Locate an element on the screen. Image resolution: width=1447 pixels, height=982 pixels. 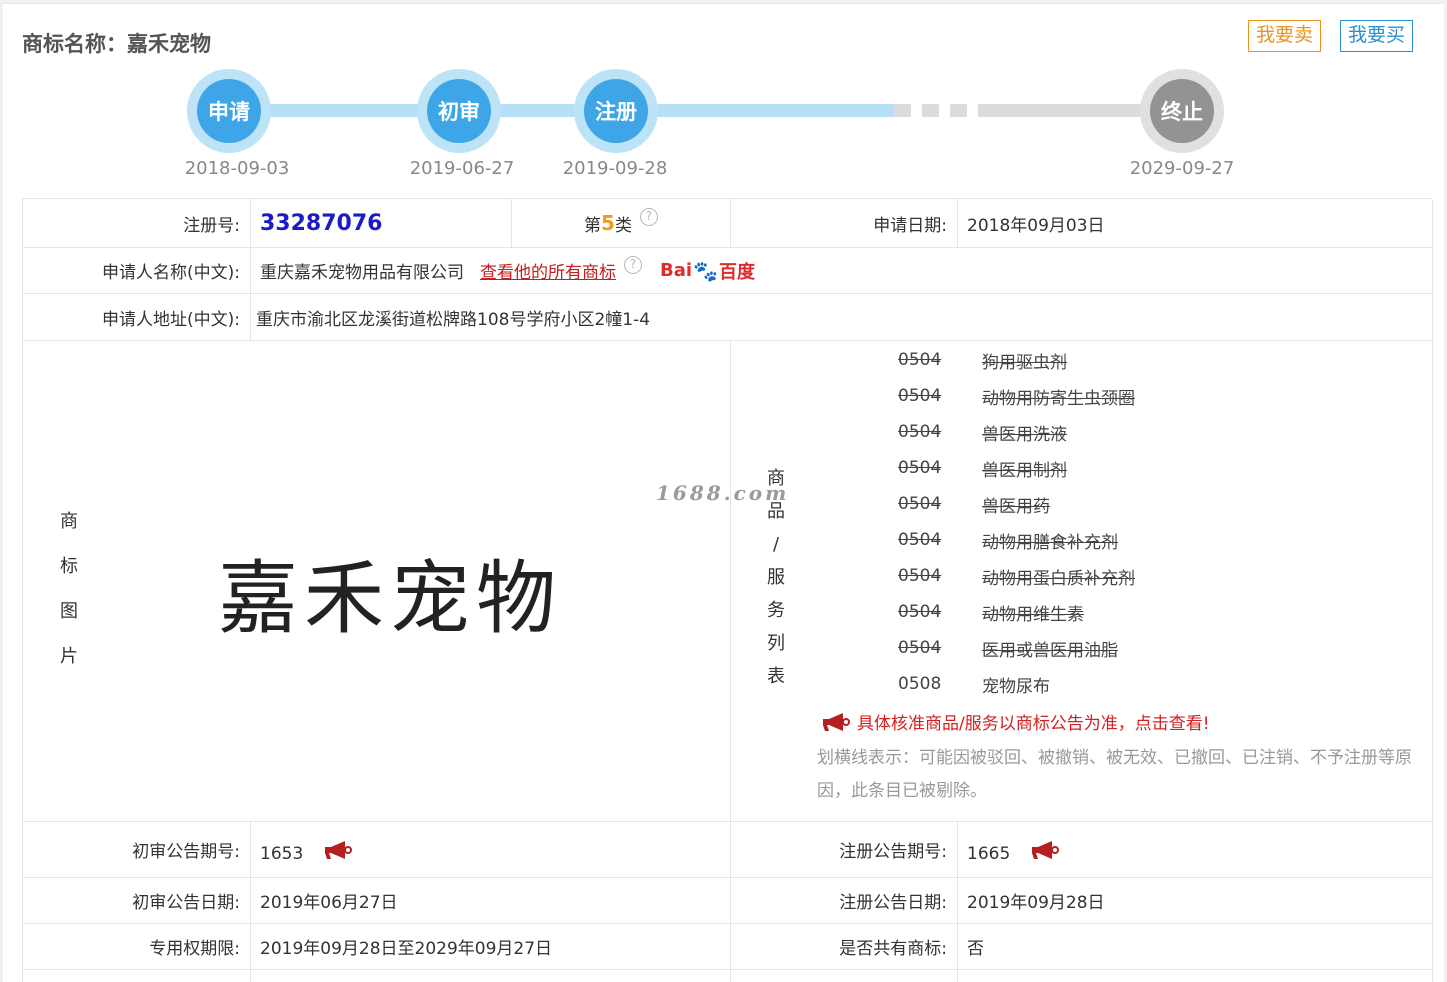
timeline-node-register: 注册 is located at coordinates (616, 111).